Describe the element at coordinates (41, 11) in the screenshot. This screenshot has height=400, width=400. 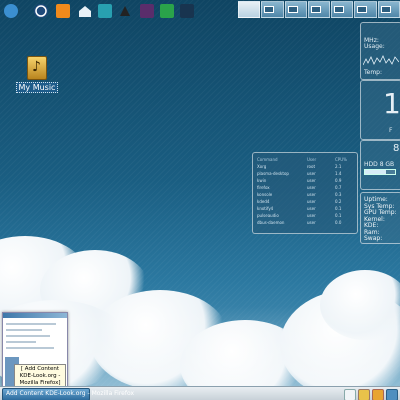
I see `globe-icon` at that location.